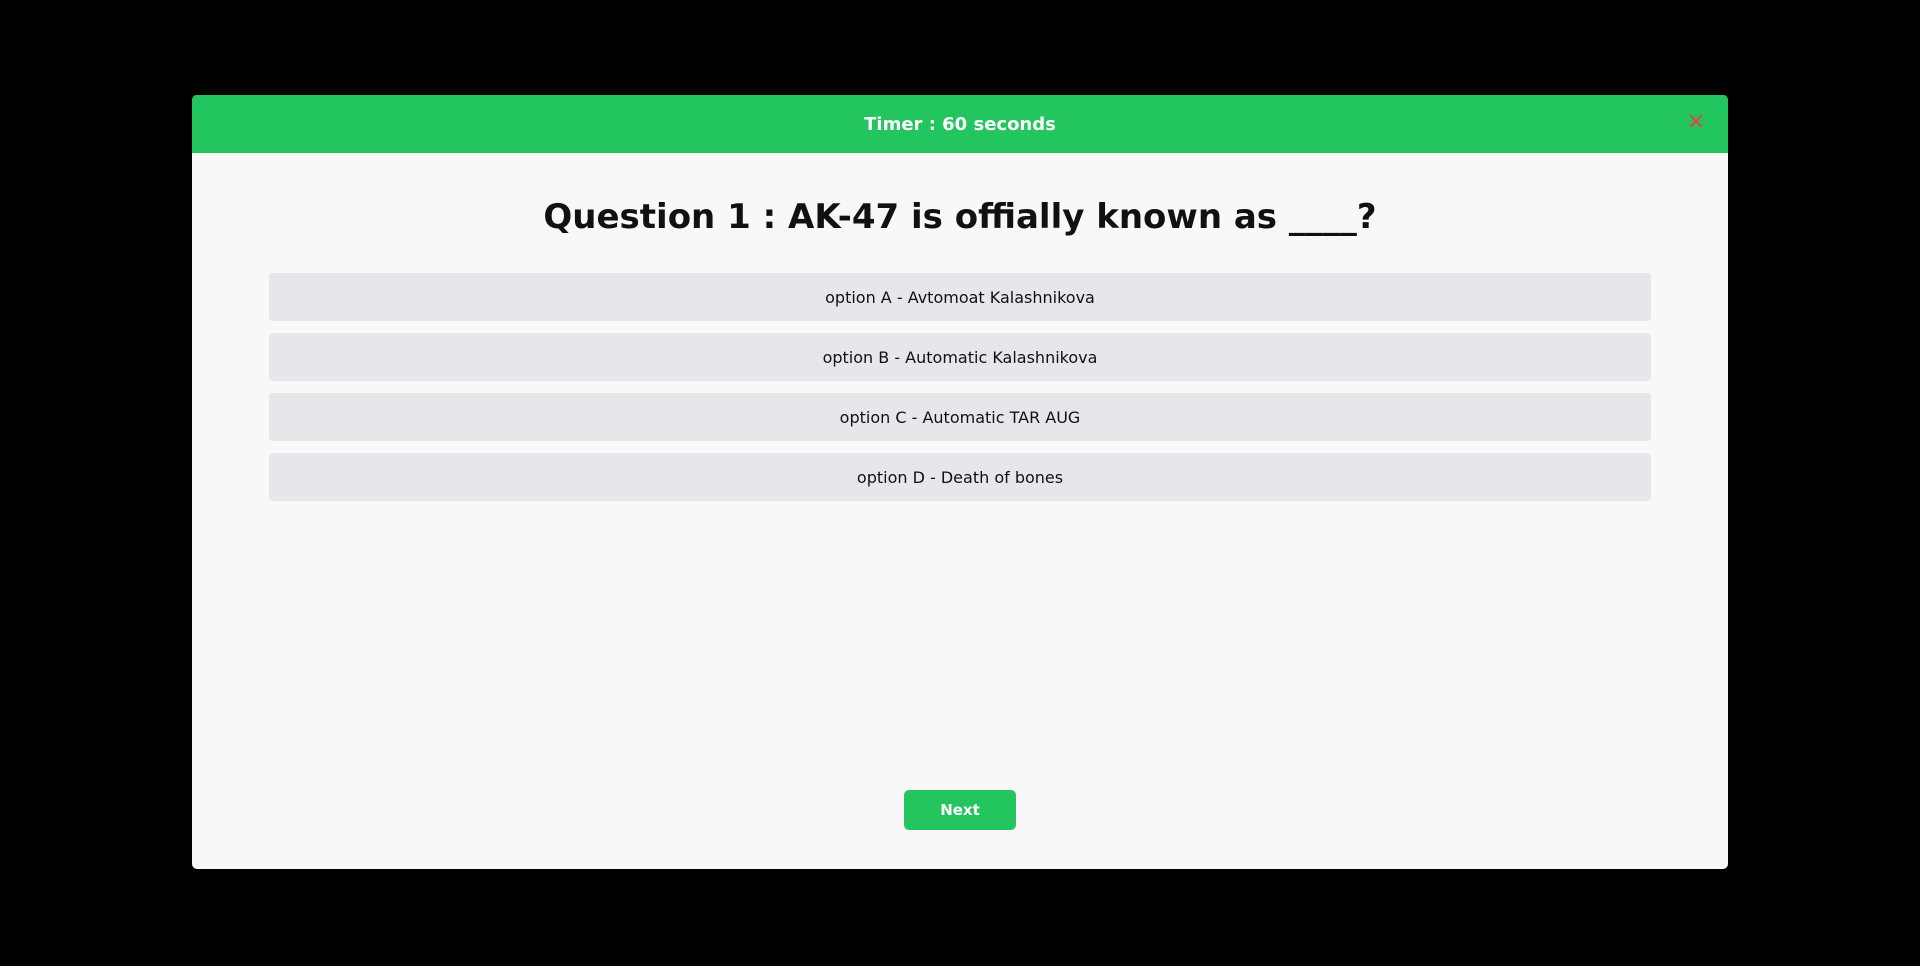  Describe the element at coordinates (960, 357) in the screenshot. I see `option-b-button: option B - Automatic Kalashnikova` at that location.